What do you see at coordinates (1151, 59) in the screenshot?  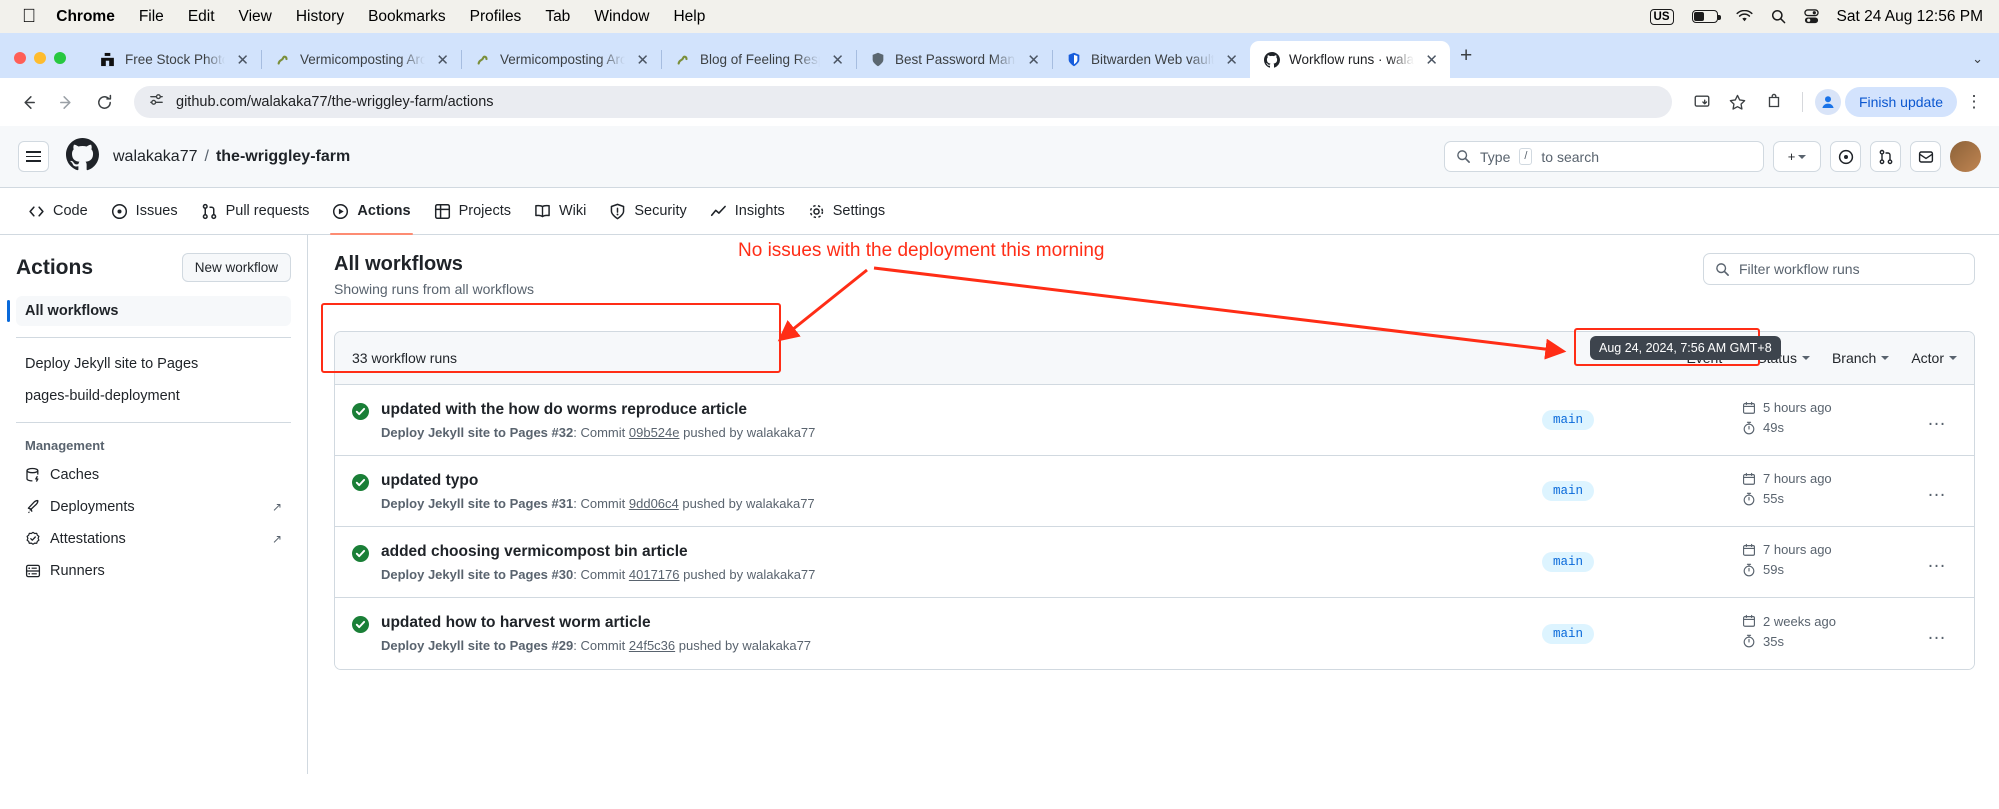 I see `browser-tab-5: Bitwarden Web vault ✕` at bounding box center [1151, 59].